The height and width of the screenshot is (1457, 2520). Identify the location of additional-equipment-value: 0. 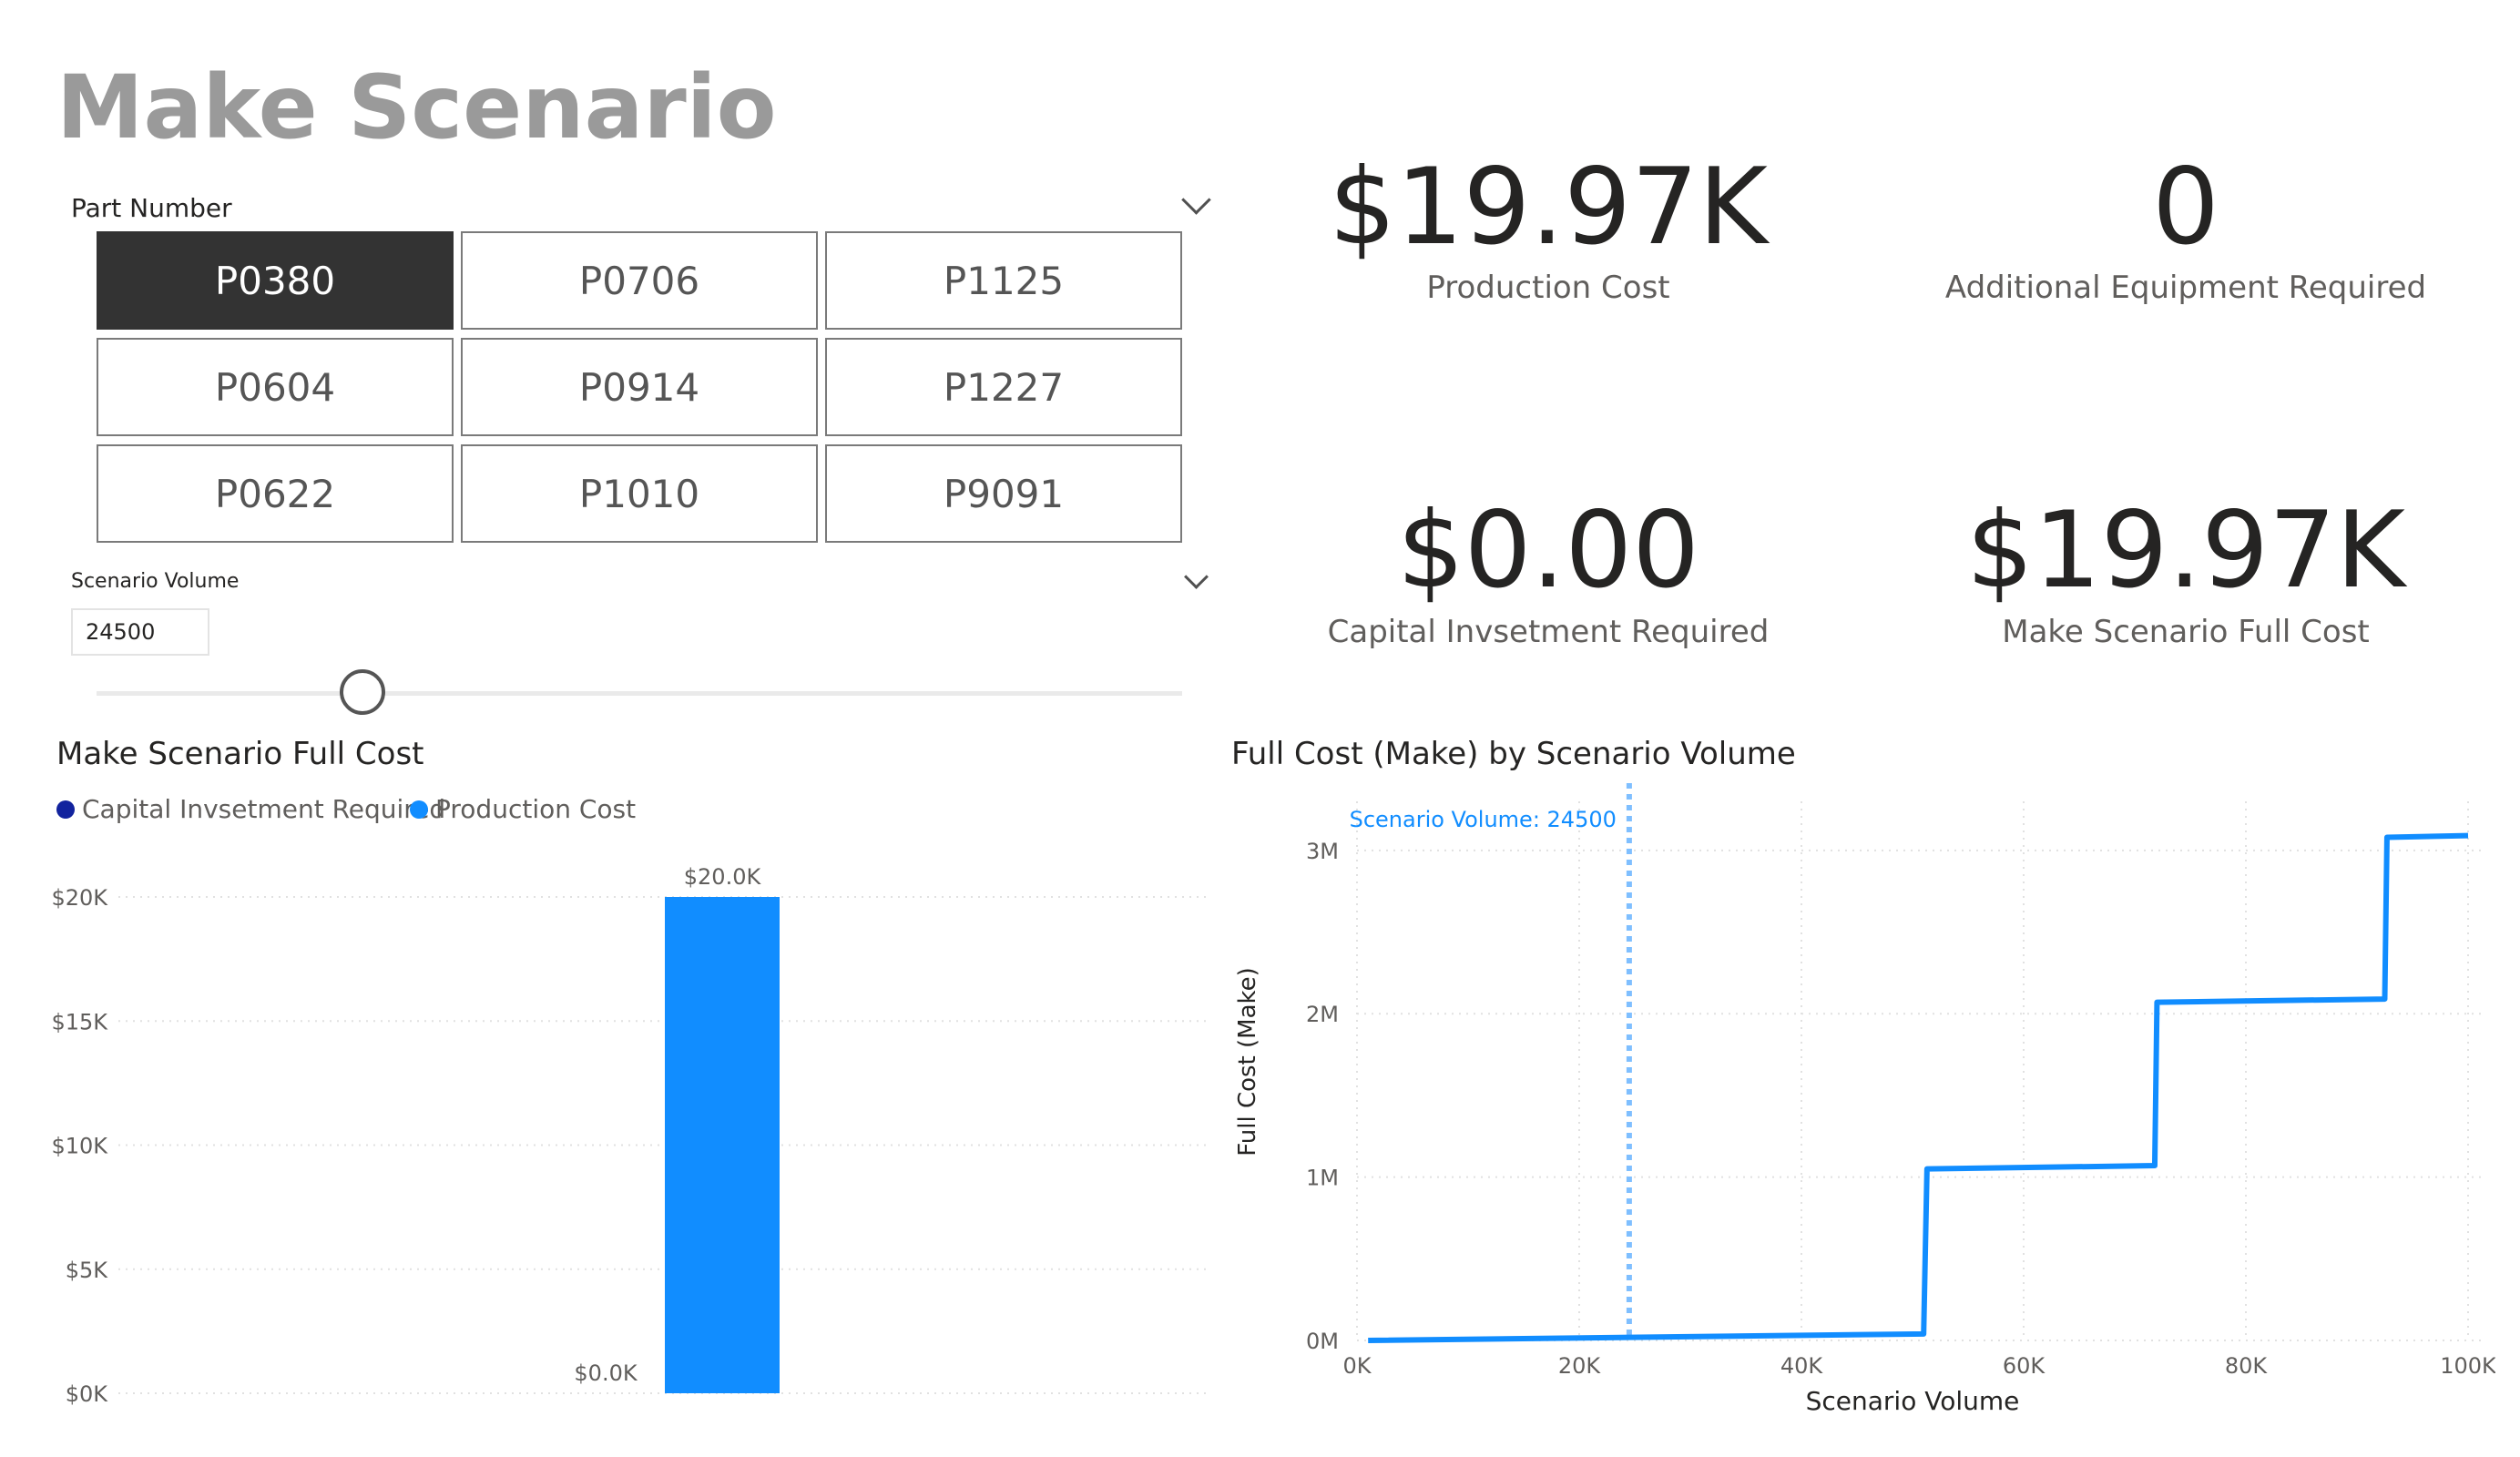
(2185, 207).